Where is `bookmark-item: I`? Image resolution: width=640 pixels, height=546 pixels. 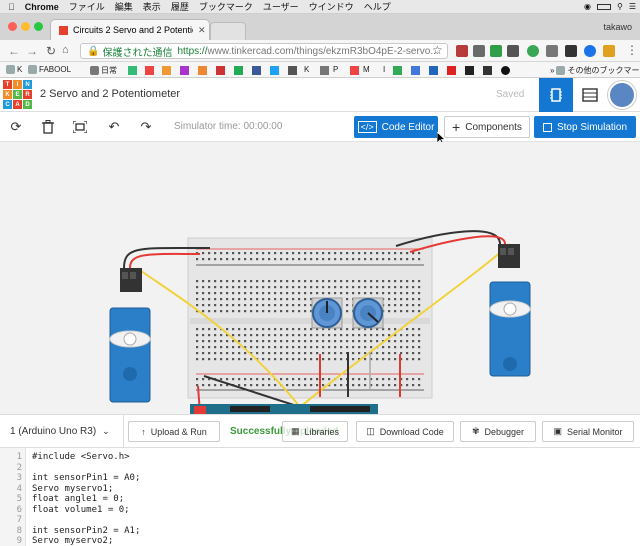 bookmark-item: I is located at coordinates (384, 69).